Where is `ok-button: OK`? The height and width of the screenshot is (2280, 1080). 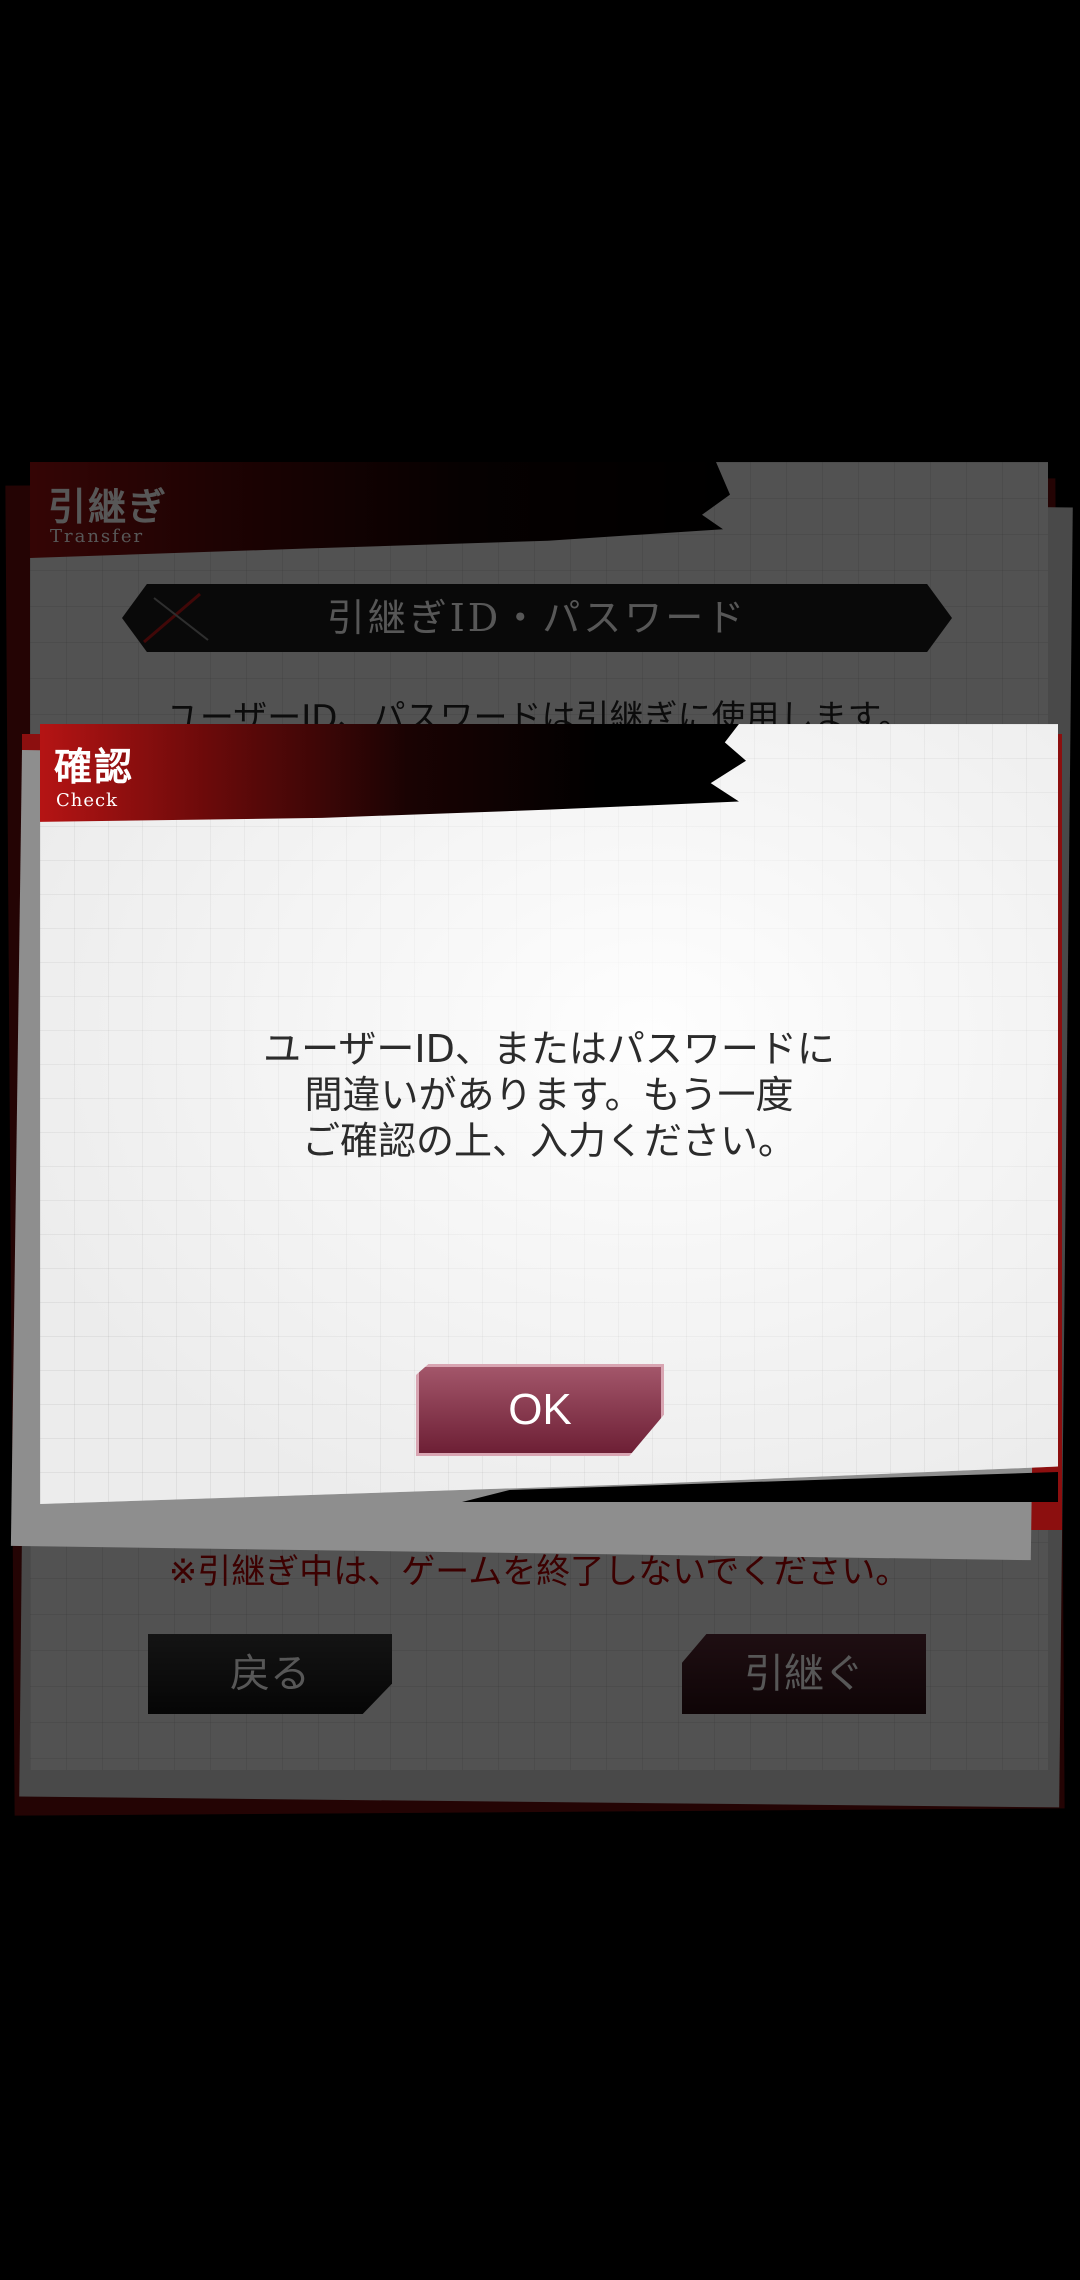 ok-button: OK is located at coordinates (540, 1410).